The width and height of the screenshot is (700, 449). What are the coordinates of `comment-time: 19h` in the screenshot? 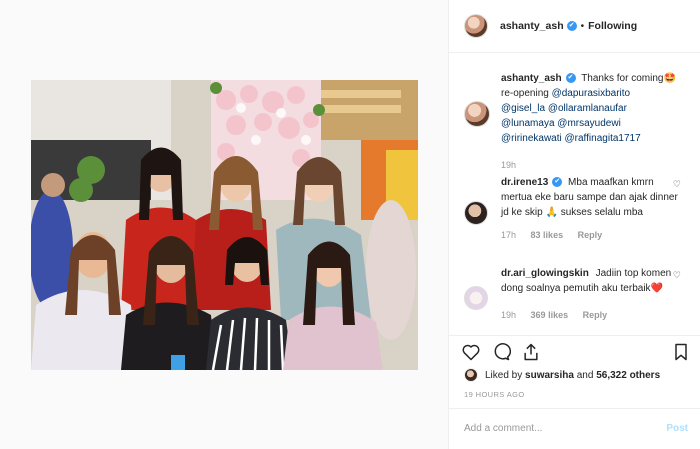 It's located at (508, 315).